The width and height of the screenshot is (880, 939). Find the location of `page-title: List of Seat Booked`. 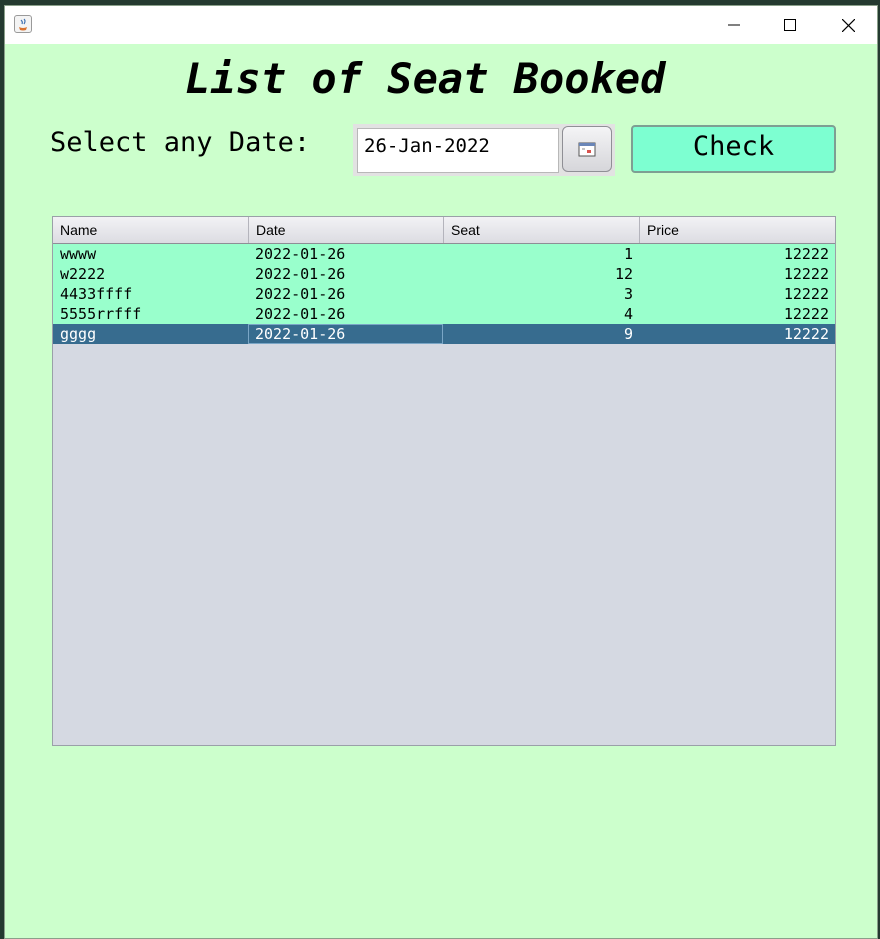

page-title: List of Seat Booked is located at coordinates (425, 78).